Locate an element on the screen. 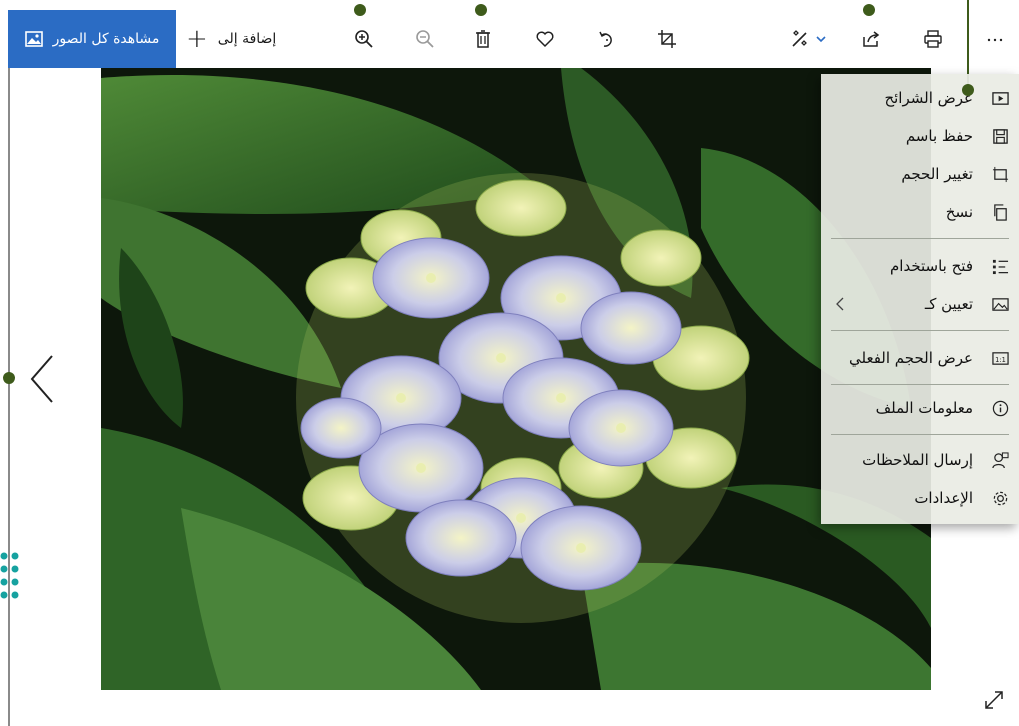 This screenshot has width=1019, height=726. feedback-icon is located at coordinates (1000, 460).